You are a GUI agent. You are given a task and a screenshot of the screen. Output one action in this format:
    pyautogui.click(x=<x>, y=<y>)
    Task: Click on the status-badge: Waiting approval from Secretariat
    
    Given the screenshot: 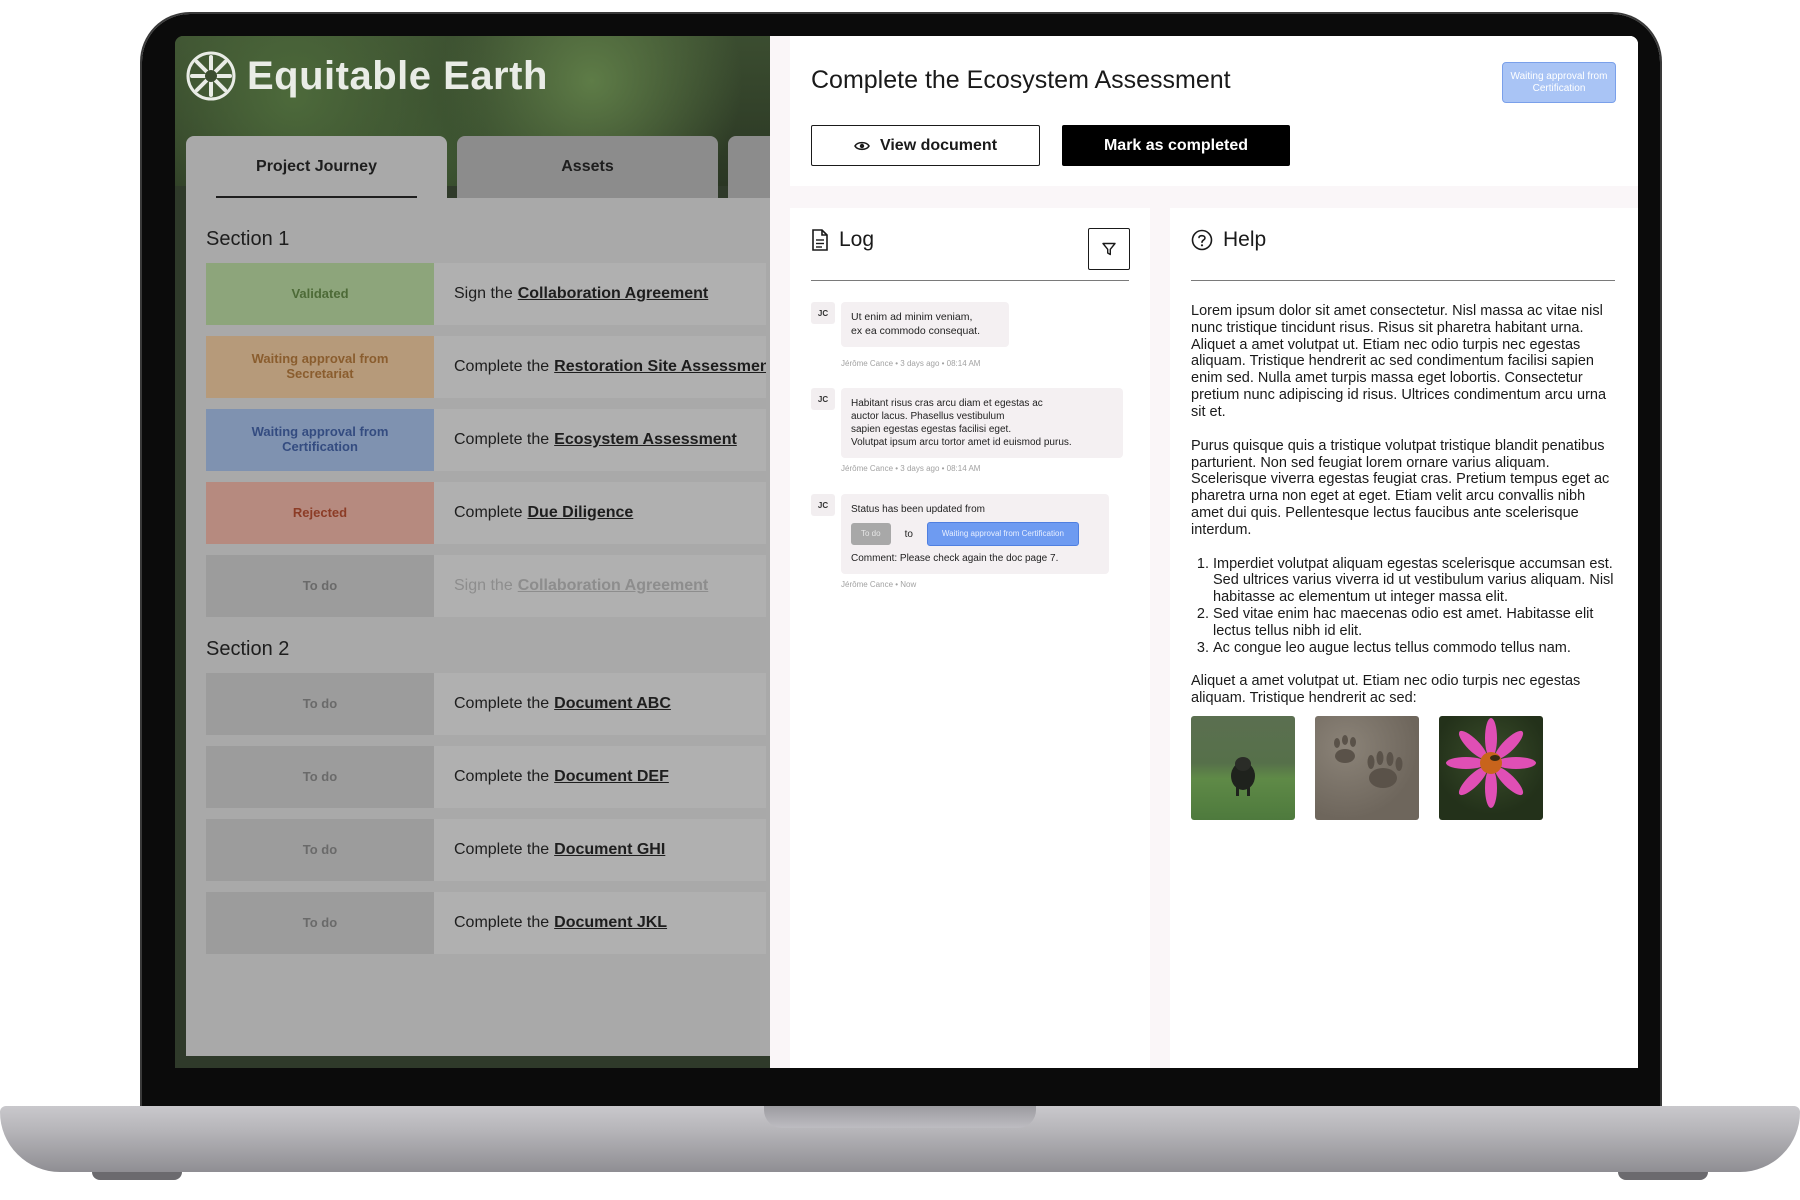 What is the action you would take?
    pyautogui.click(x=320, y=367)
    